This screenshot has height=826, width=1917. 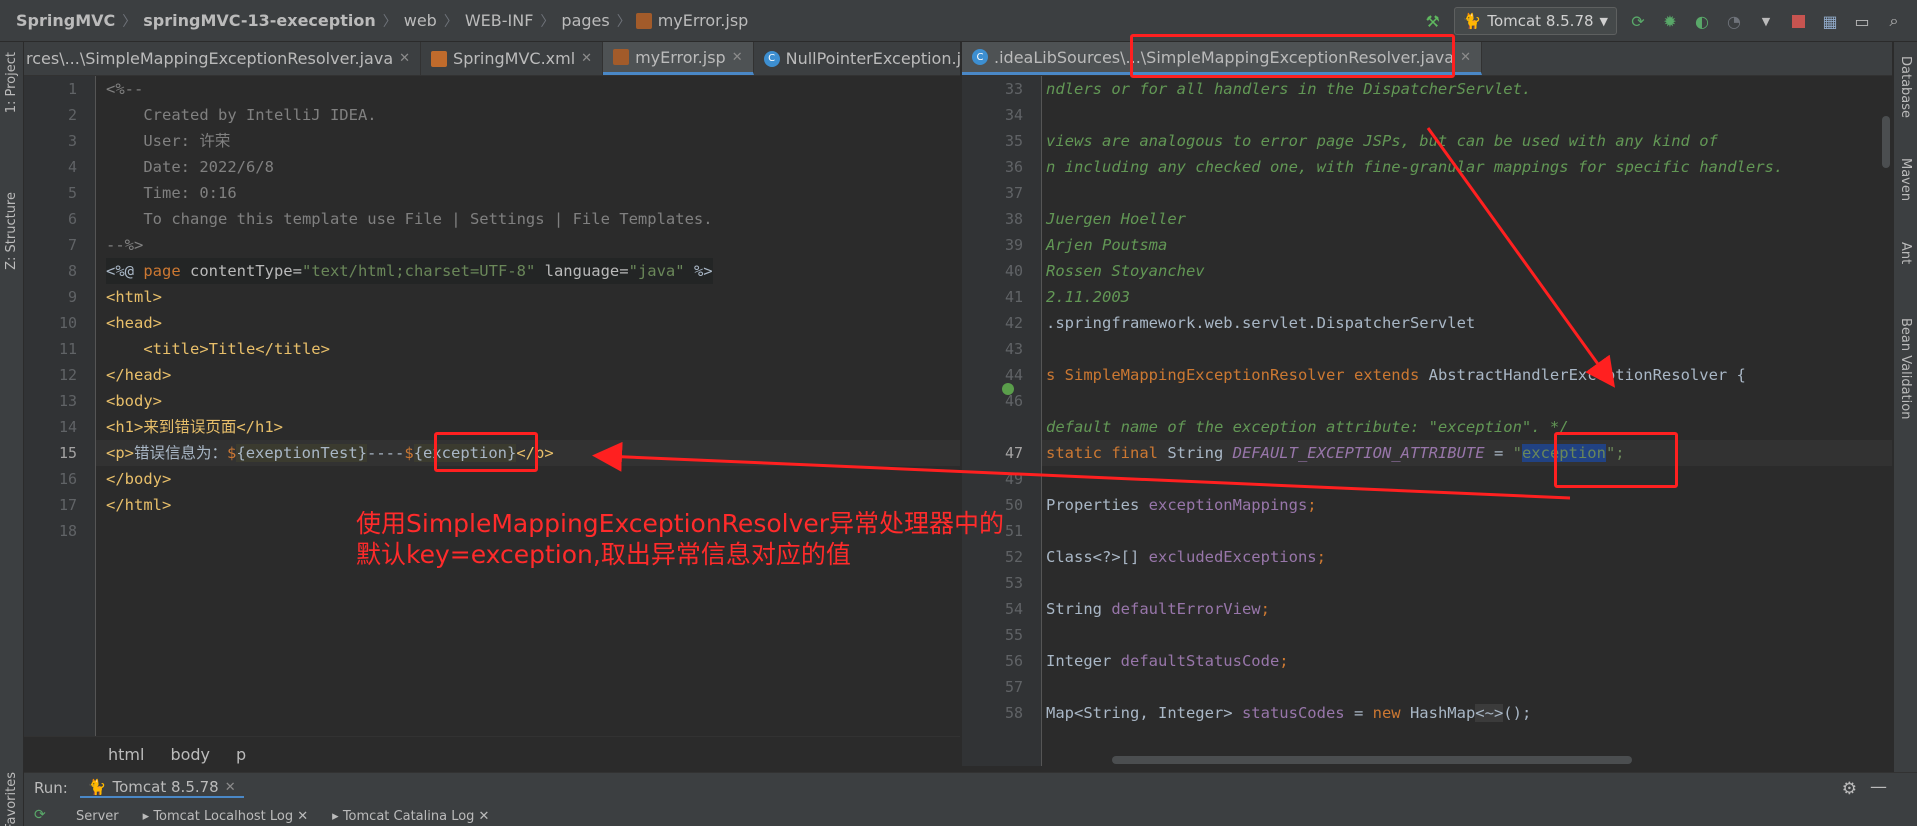 What do you see at coordinates (259, 20) in the screenshot?
I see `breadcrumb-module: springMVC-13-exeception` at bounding box center [259, 20].